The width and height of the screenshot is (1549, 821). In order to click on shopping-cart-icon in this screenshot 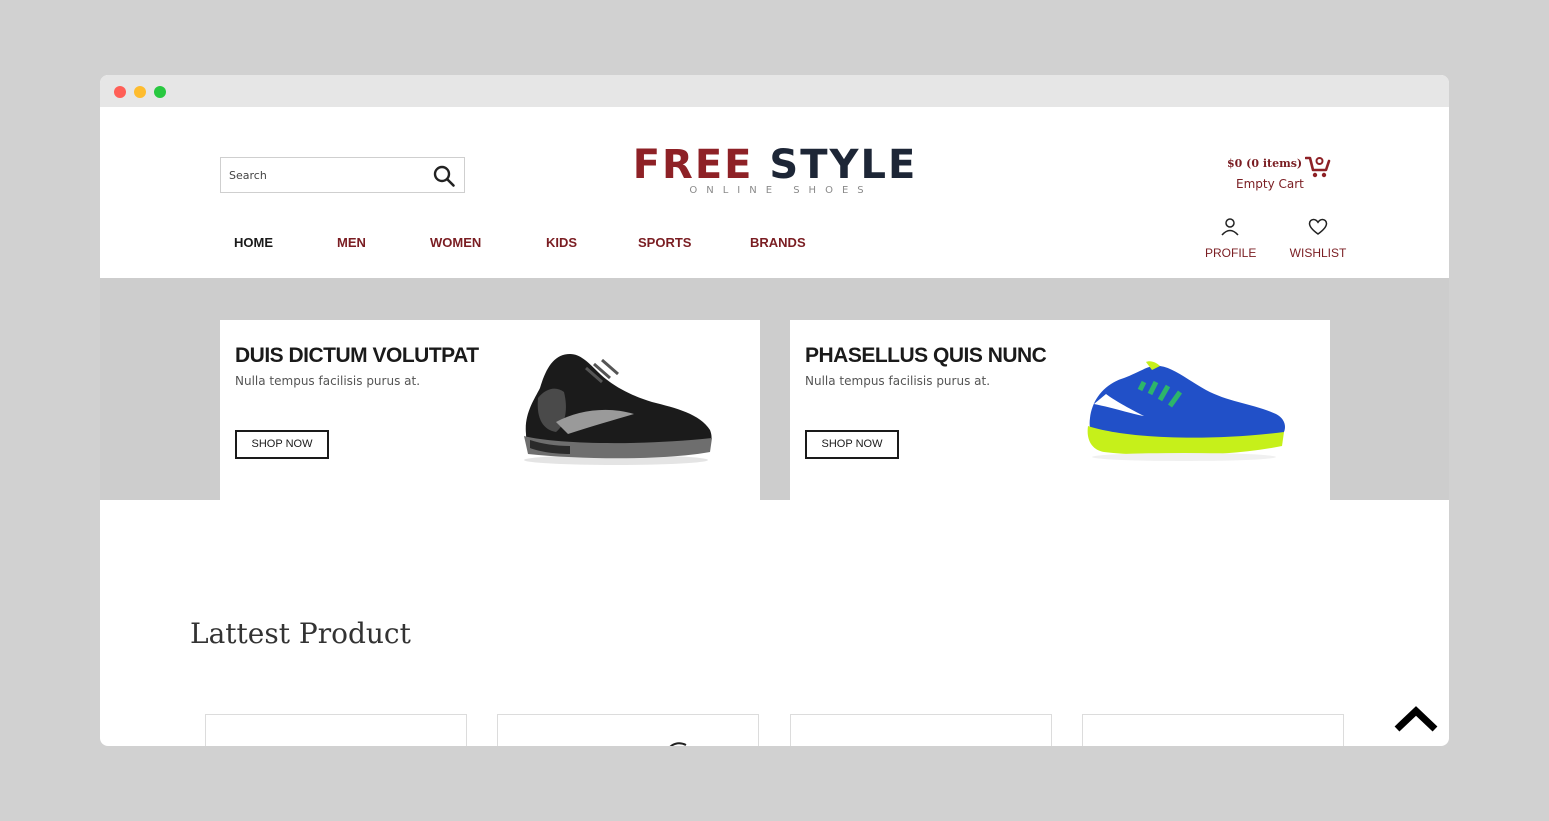, I will do `click(1318, 167)`.